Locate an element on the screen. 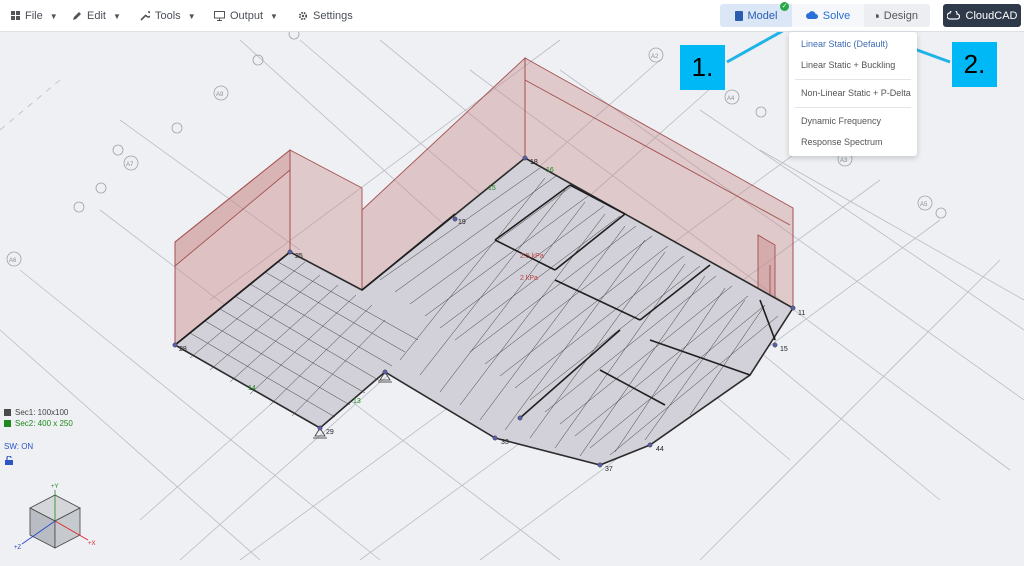  svg-text: 18 is located at coordinates (534, 162).